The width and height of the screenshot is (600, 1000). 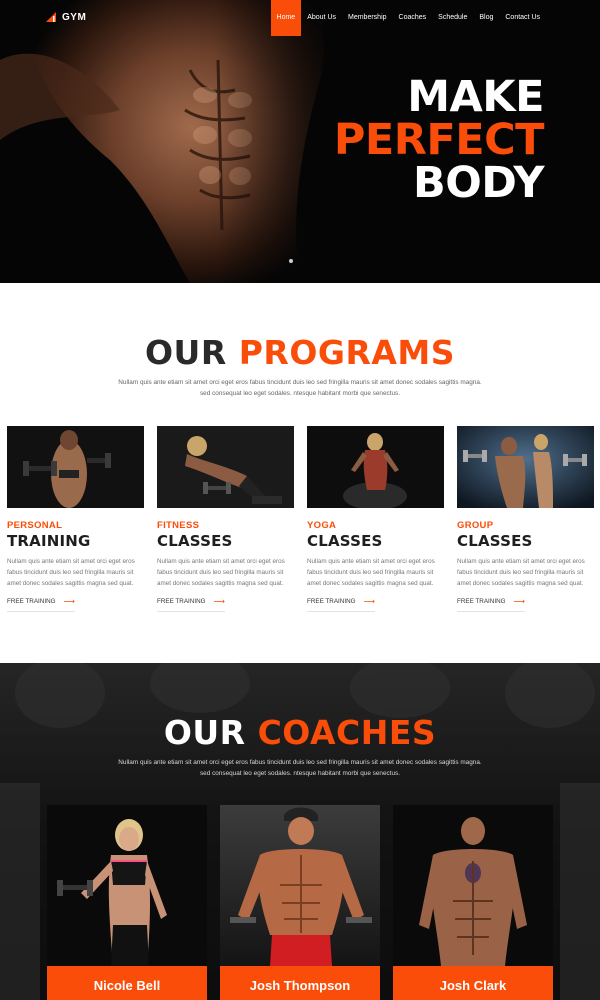 I want to click on site-logo: GYM, so click(x=65, y=17).